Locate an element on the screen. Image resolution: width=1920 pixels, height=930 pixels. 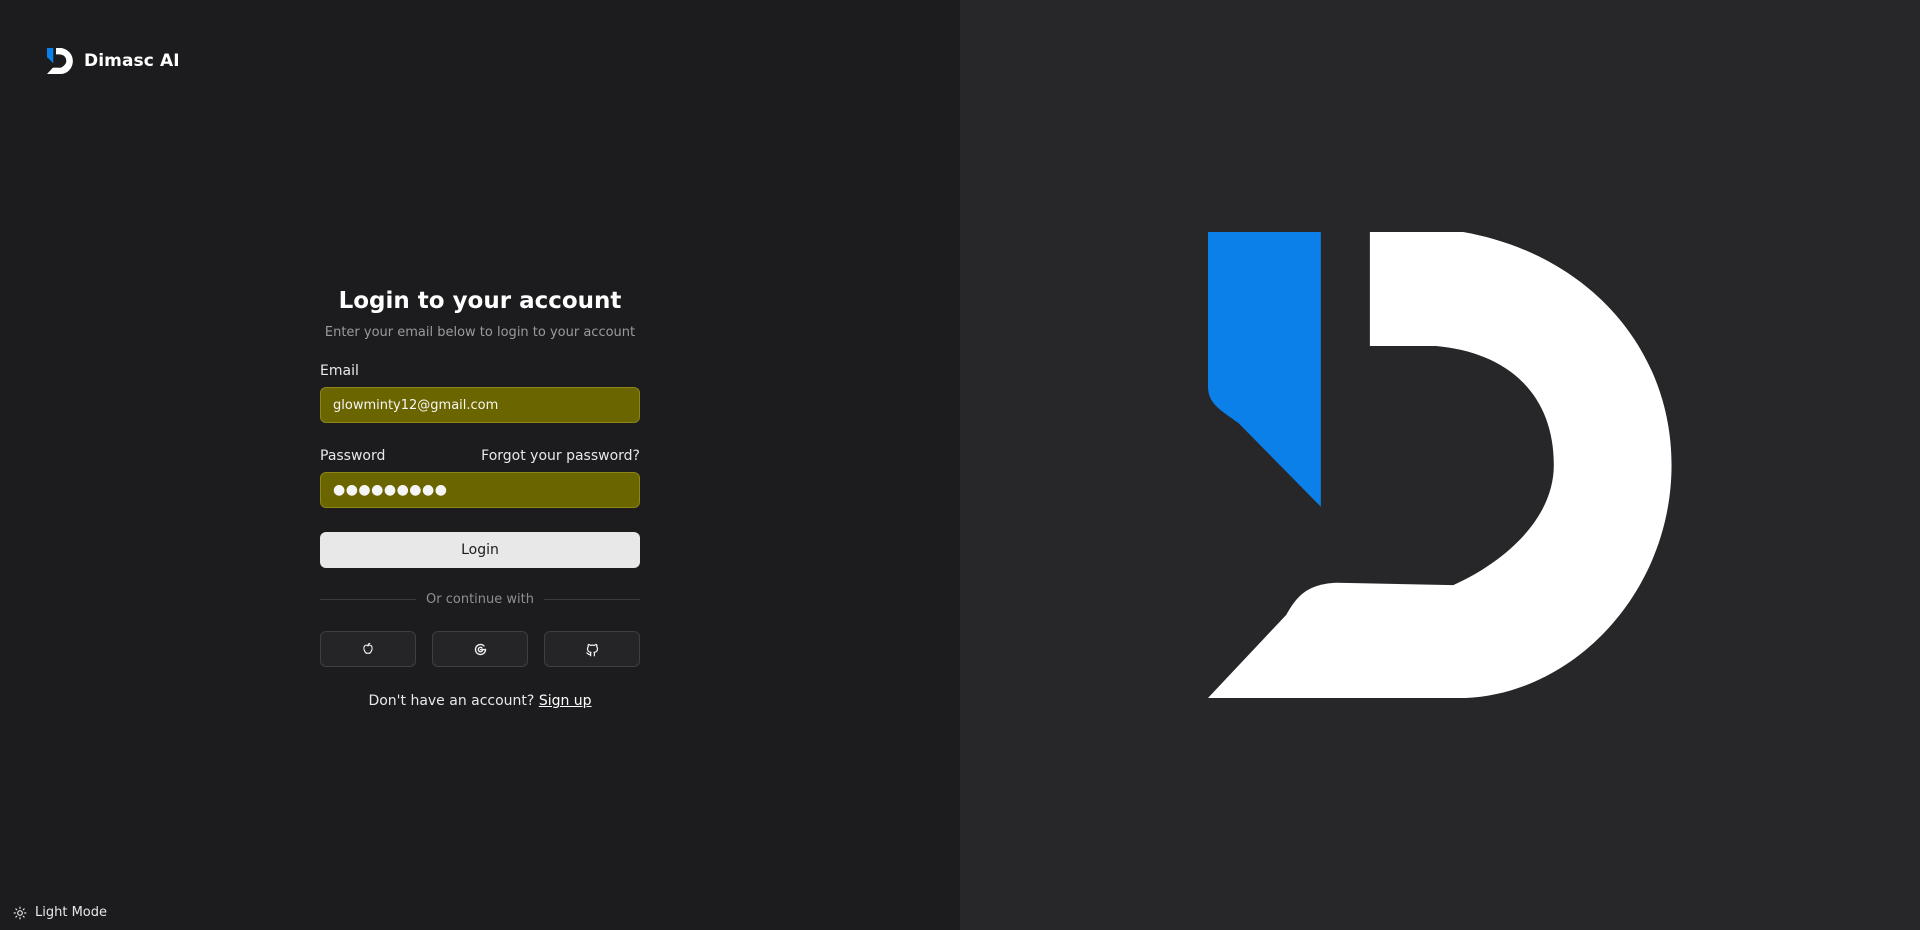
email-label: Email is located at coordinates (339, 371).